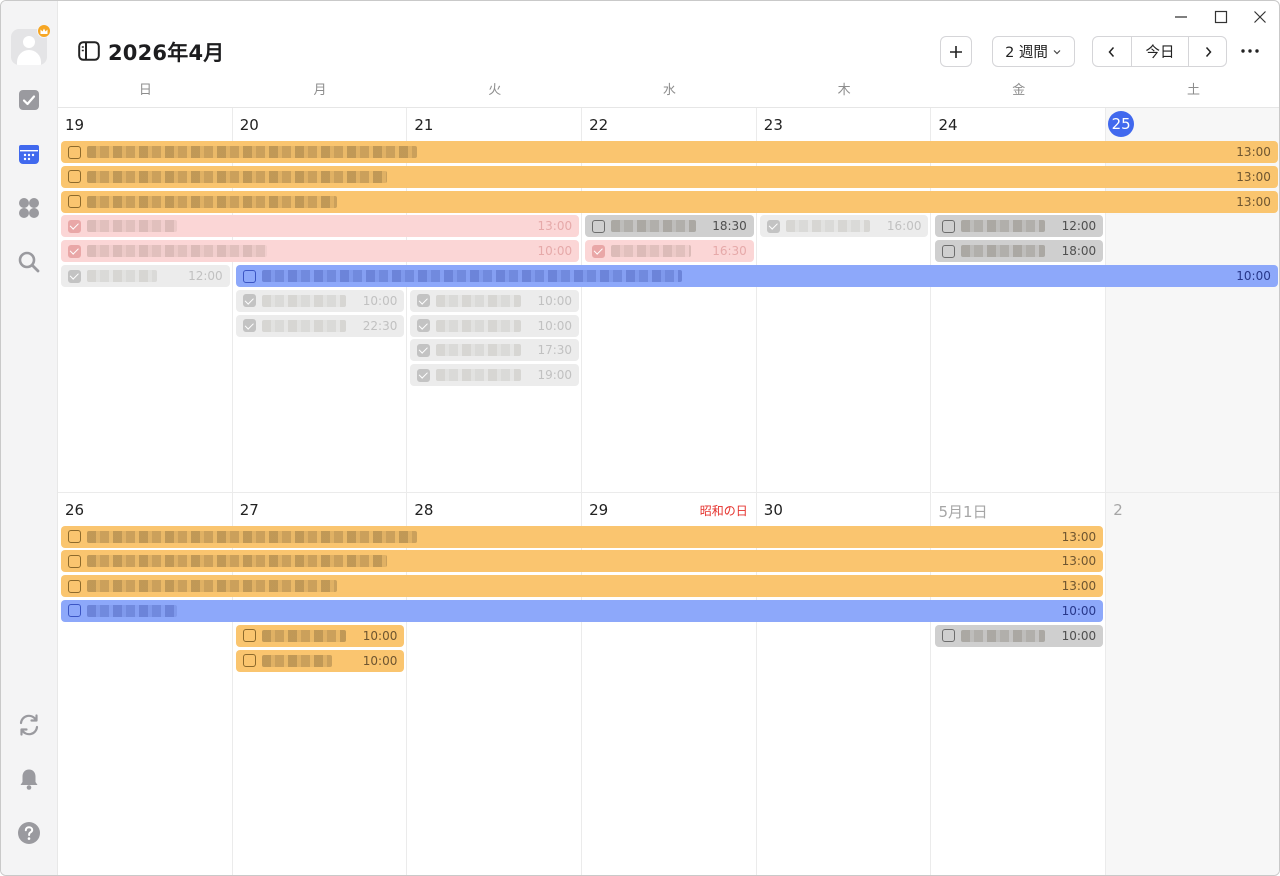 This screenshot has height=876, width=1280. I want to click on plus-icon, so click(956, 51).